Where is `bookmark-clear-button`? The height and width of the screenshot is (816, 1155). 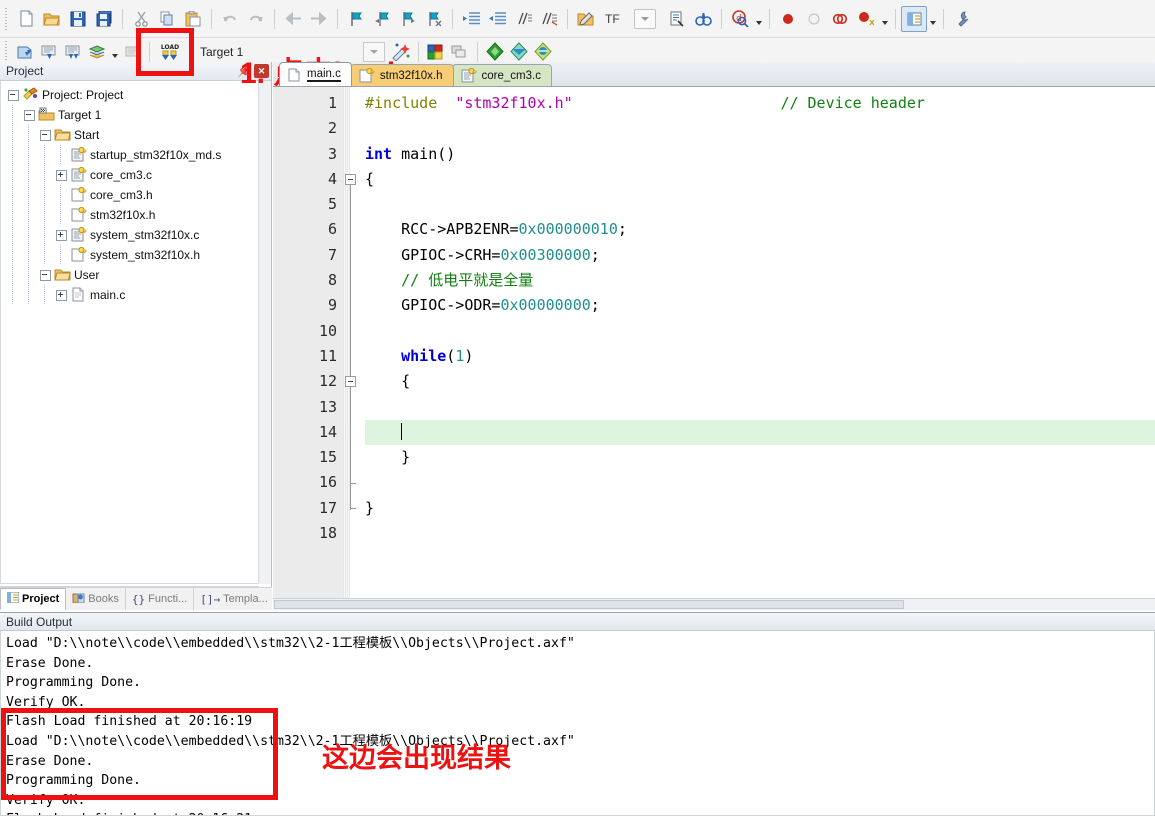
bookmark-clear-button is located at coordinates (434, 19).